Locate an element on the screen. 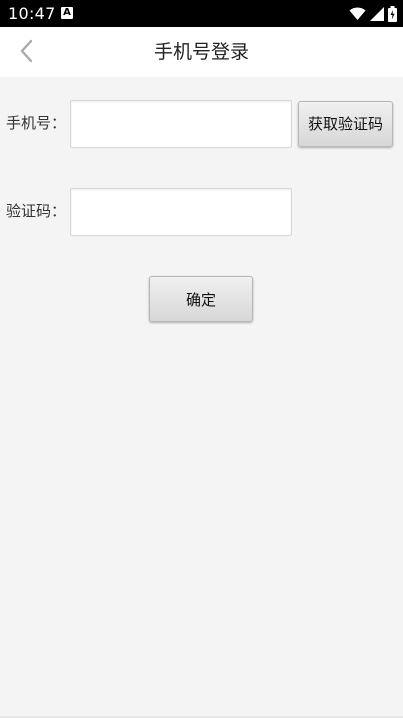 The height and width of the screenshot is (718, 403). status-icons is located at coordinates (373, 13).